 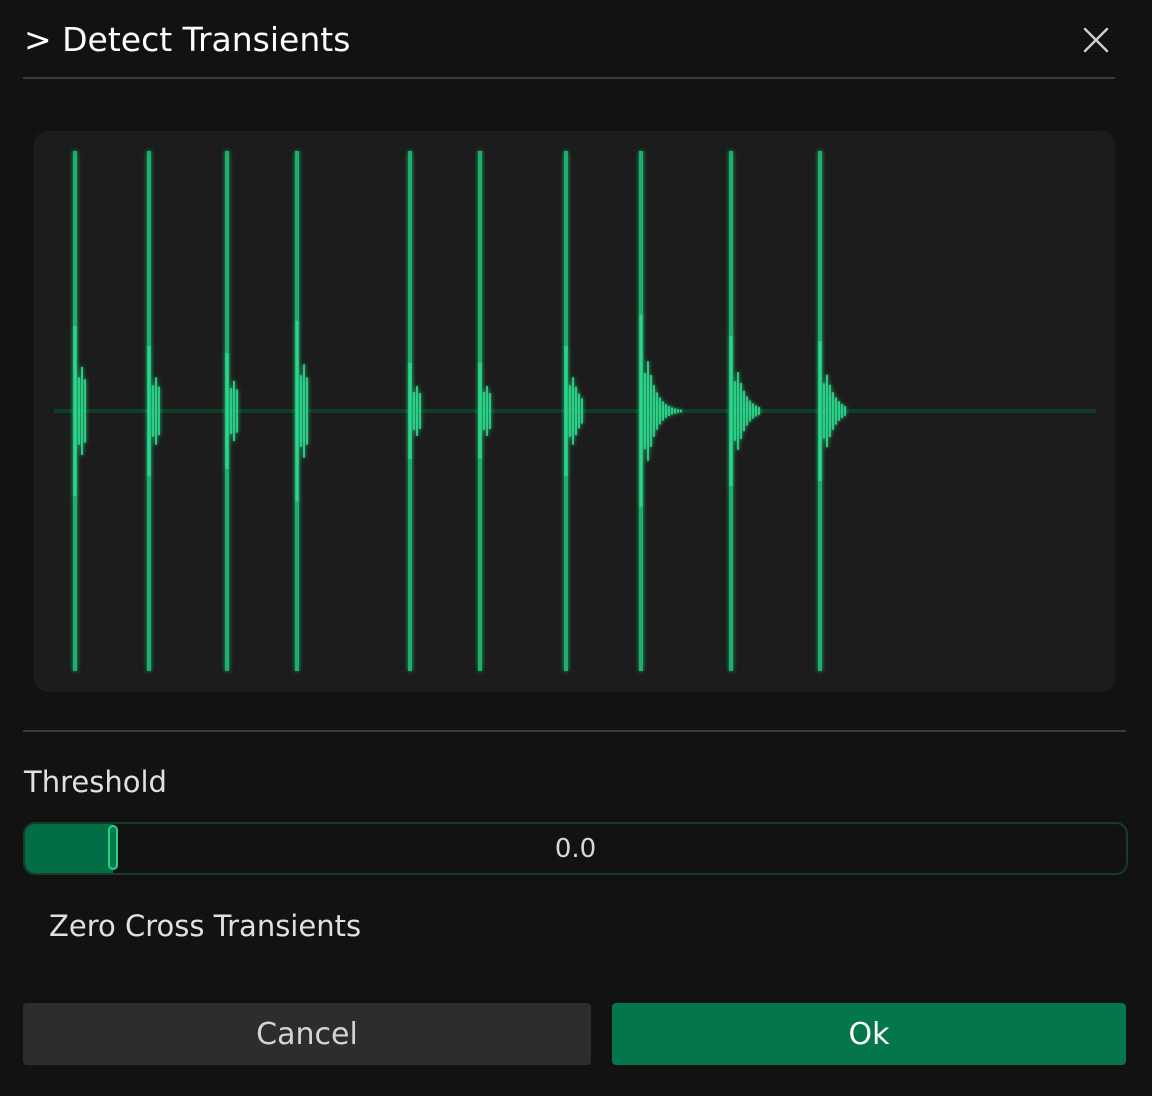 I want to click on close-icon, so click(x=1096, y=40).